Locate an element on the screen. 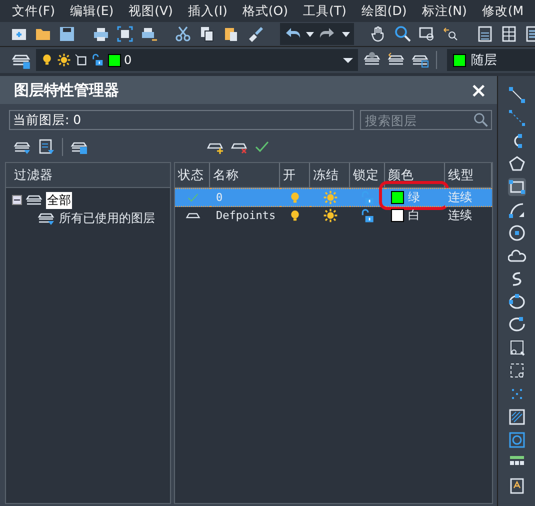 The image size is (535, 506). menu-item: 编辑(E) is located at coordinates (95, 11).